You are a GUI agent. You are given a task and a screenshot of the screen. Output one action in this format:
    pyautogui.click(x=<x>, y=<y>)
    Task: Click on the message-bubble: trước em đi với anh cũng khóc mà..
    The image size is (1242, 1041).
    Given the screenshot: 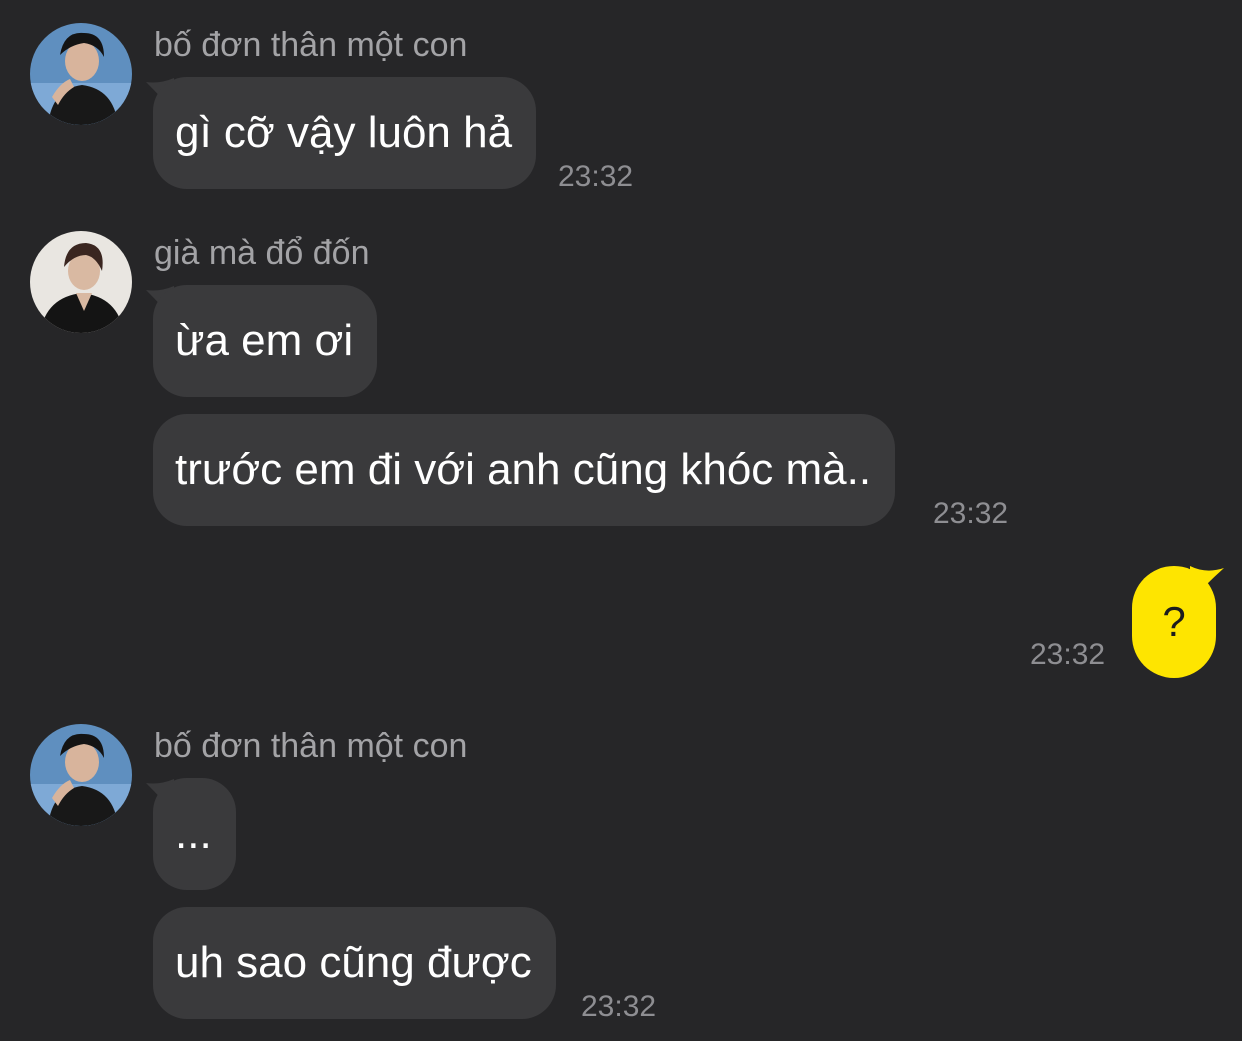 What is the action you would take?
    pyautogui.click(x=524, y=470)
    